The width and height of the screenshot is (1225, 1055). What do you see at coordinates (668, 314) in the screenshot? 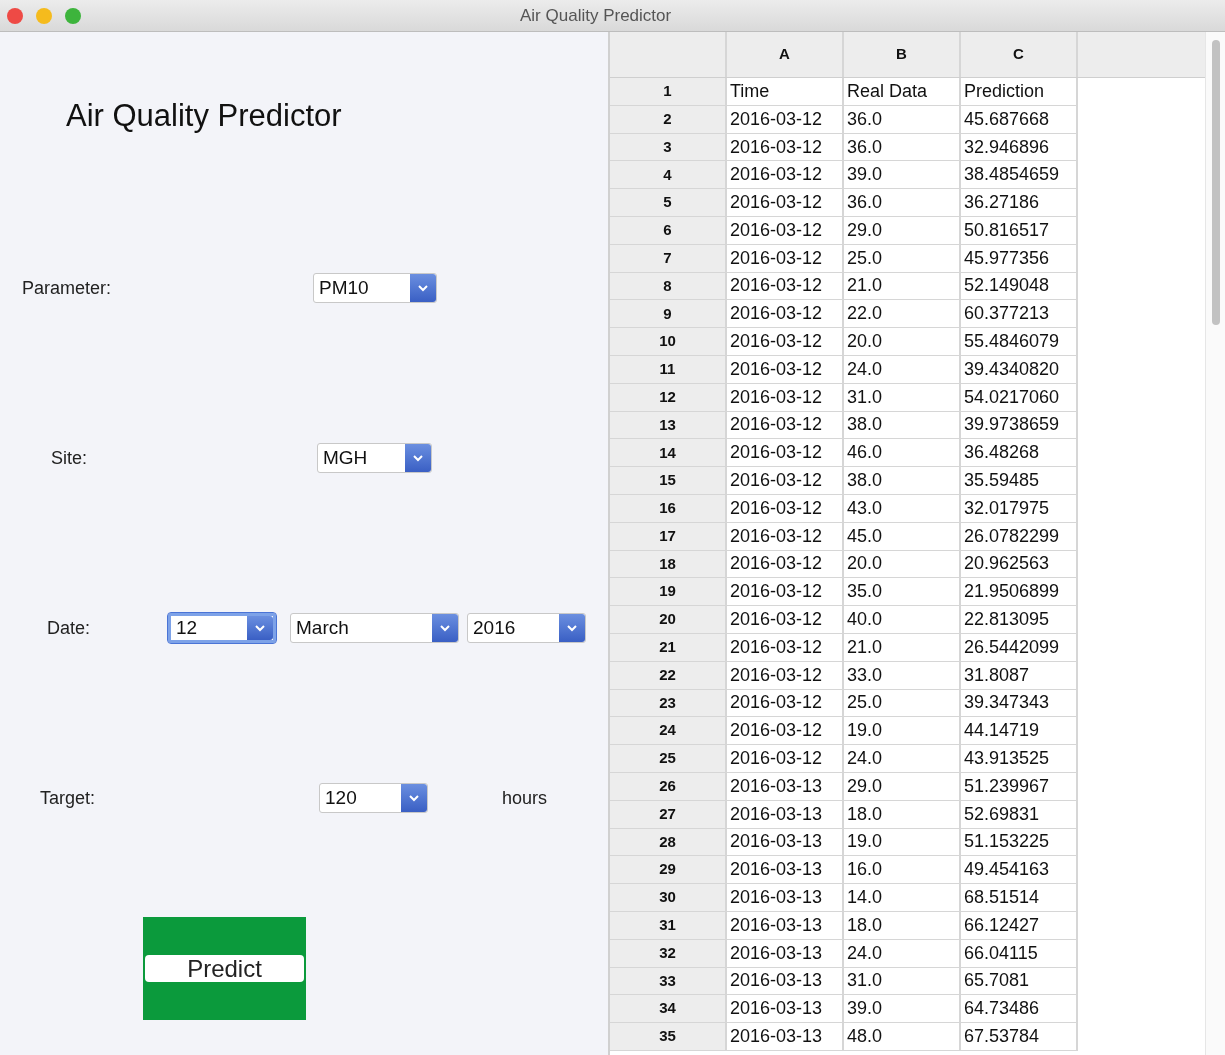
I see `row-header: 9` at bounding box center [668, 314].